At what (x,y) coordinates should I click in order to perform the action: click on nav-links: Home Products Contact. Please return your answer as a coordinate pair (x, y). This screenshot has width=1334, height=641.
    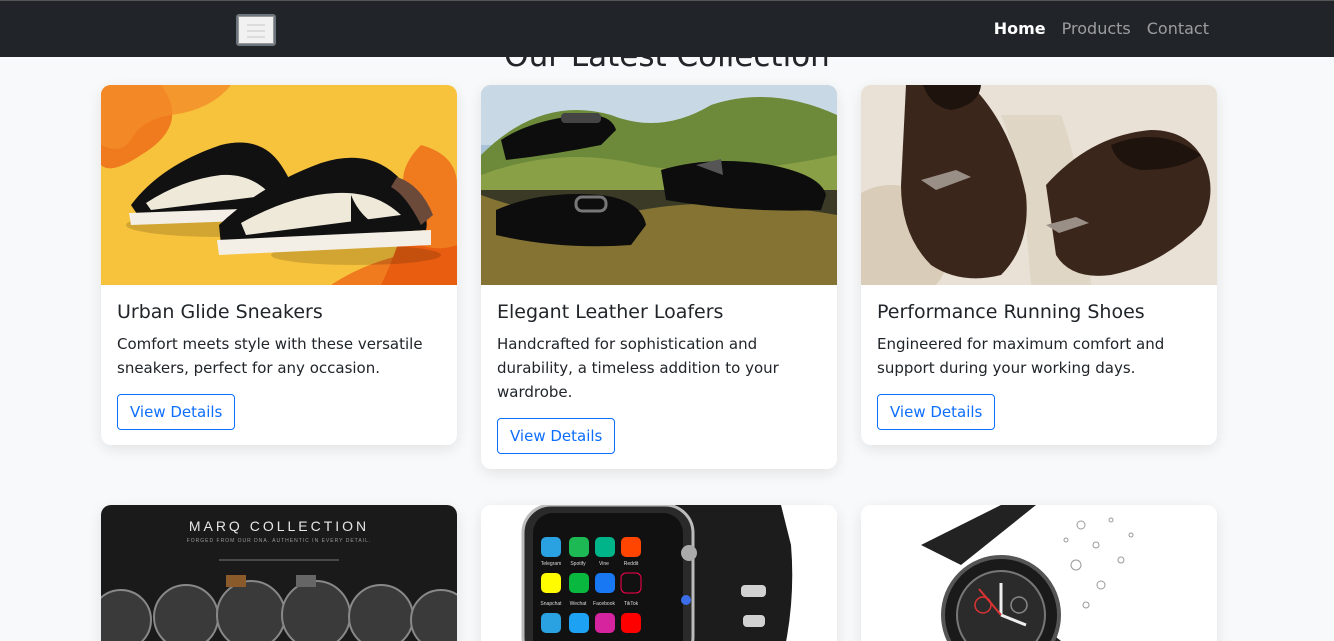
    Looking at the image, I should click on (1101, 28).